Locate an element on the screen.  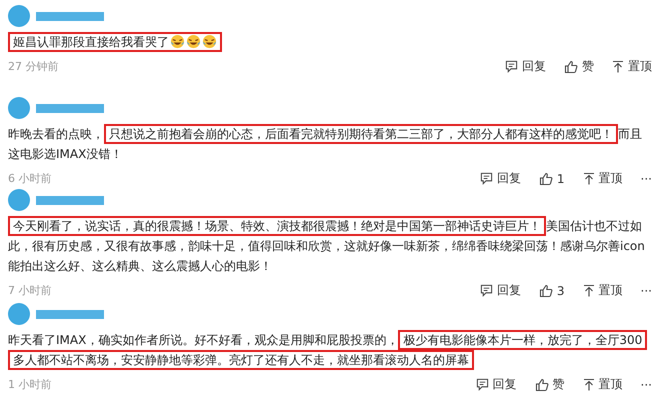
comment-time: 6 小时前 is located at coordinates (30, 178).